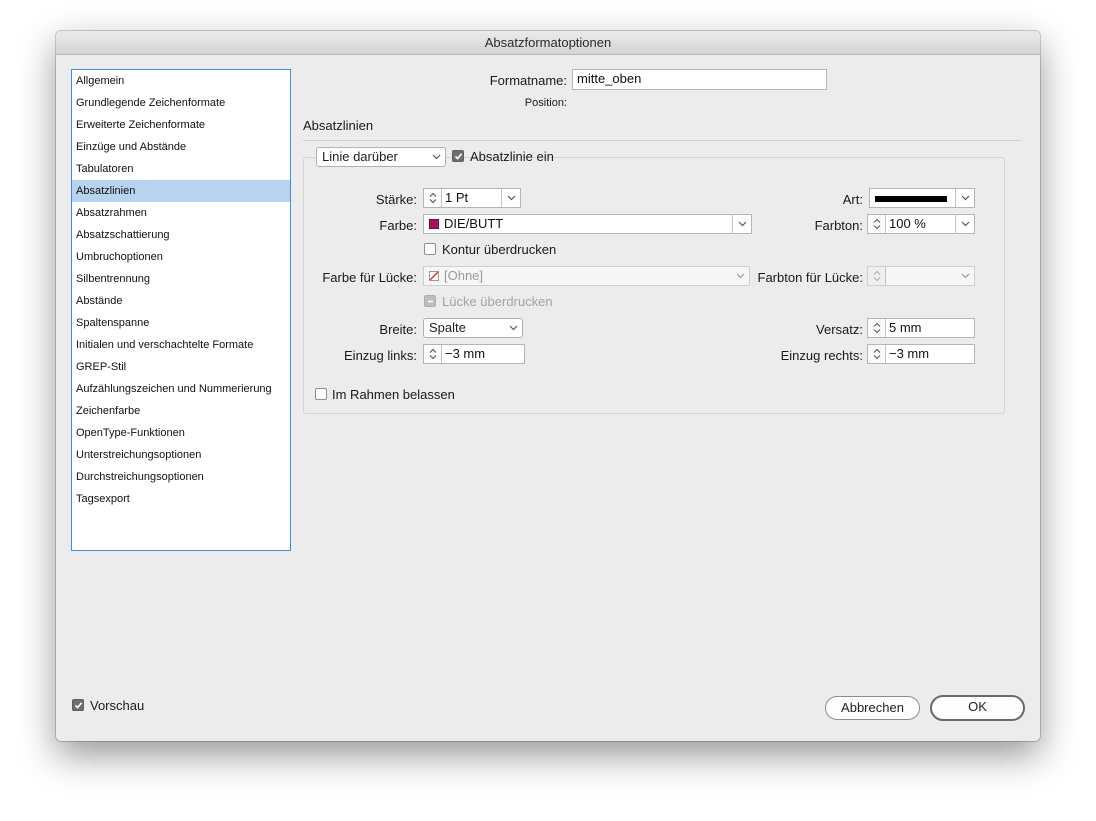 This screenshot has height=821, width=1096. What do you see at coordinates (181, 455) in the screenshot?
I see `sidebar-item-unterstreichungsoptionen: Unterstreichungsoptionen` at bounding box center [181, 455].